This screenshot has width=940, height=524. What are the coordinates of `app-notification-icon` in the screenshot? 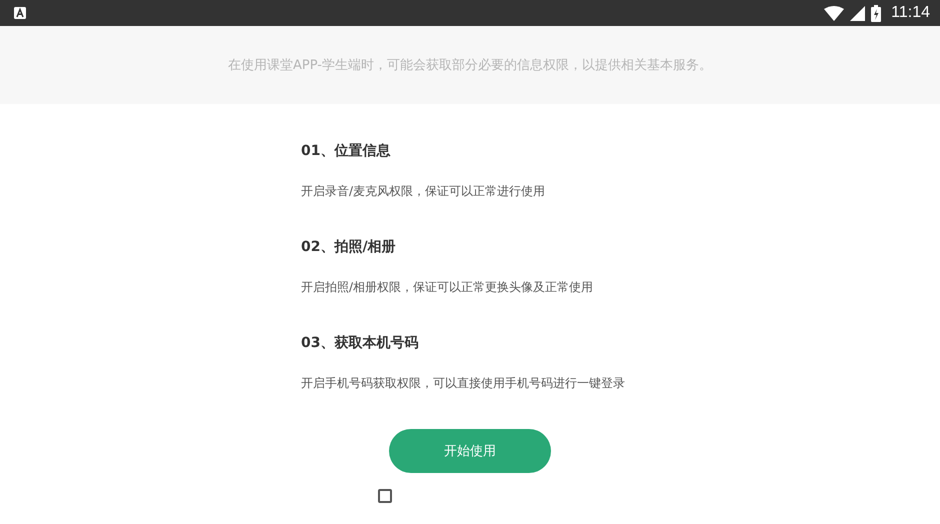 It's located at (20, 13).